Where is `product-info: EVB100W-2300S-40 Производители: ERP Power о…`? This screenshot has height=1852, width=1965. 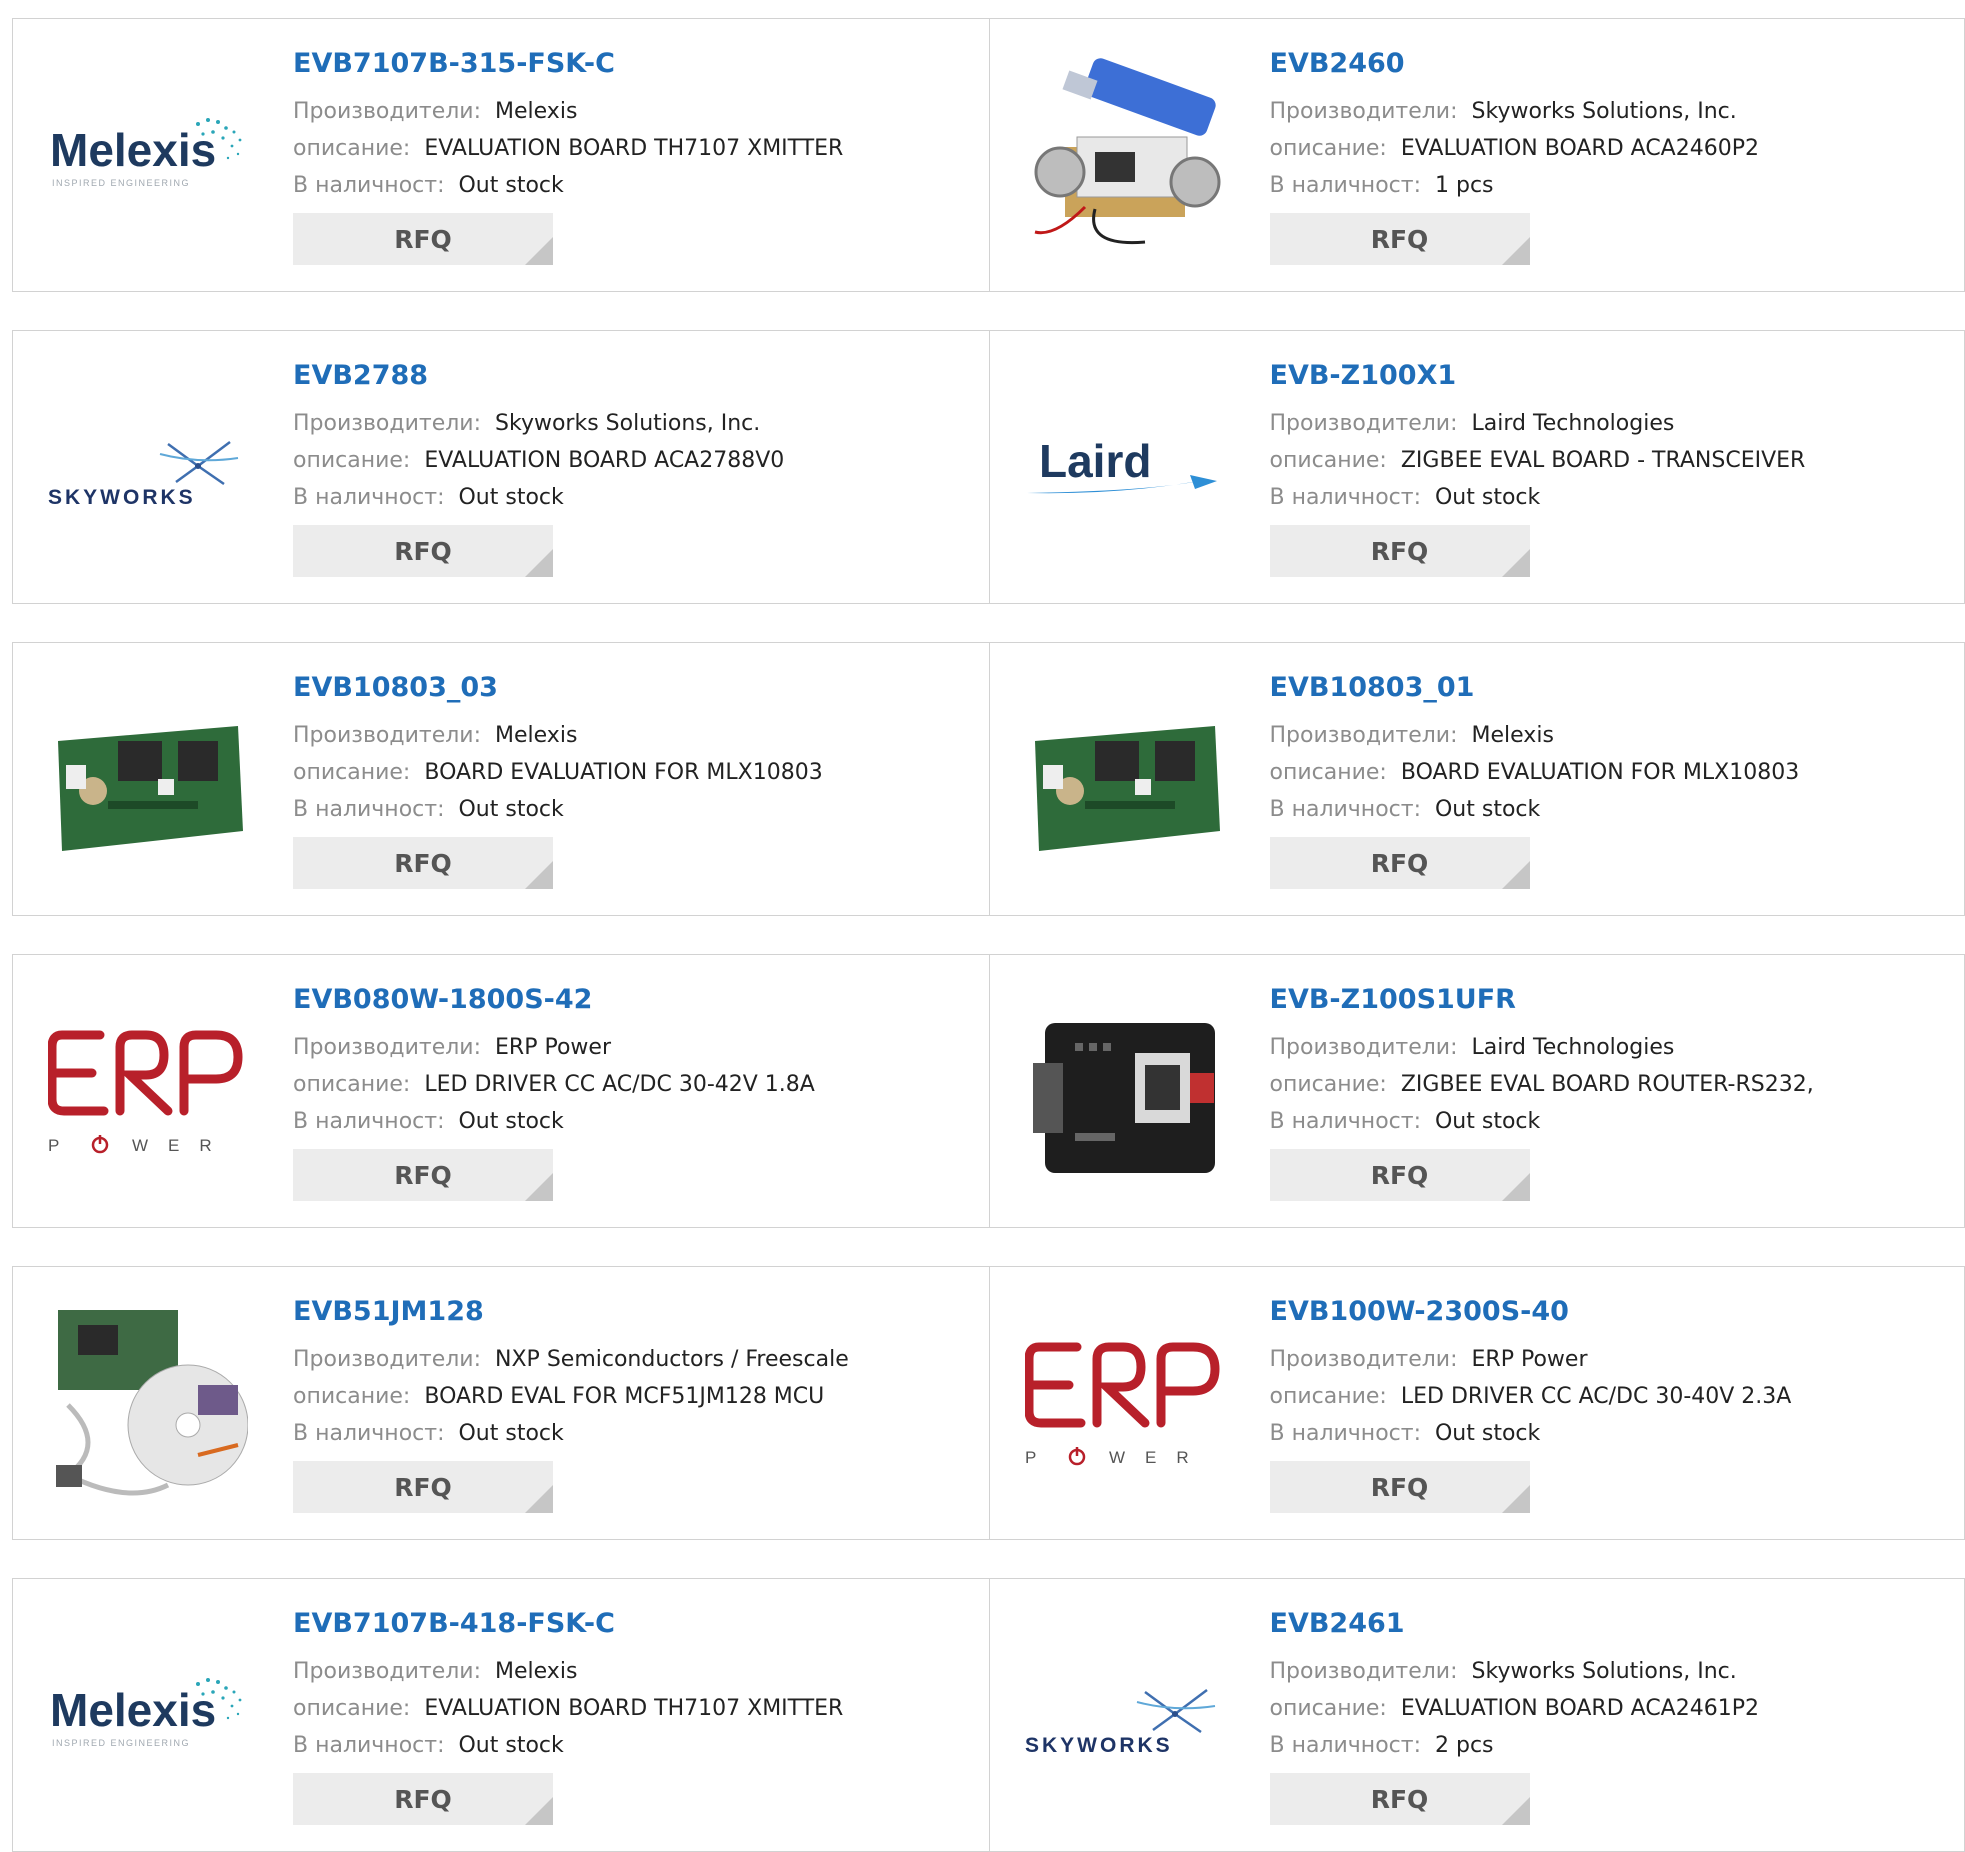
product-info: EVB100W-2300S-40 Производители: ERP Power о… is located at coordinates (1530, 1404).